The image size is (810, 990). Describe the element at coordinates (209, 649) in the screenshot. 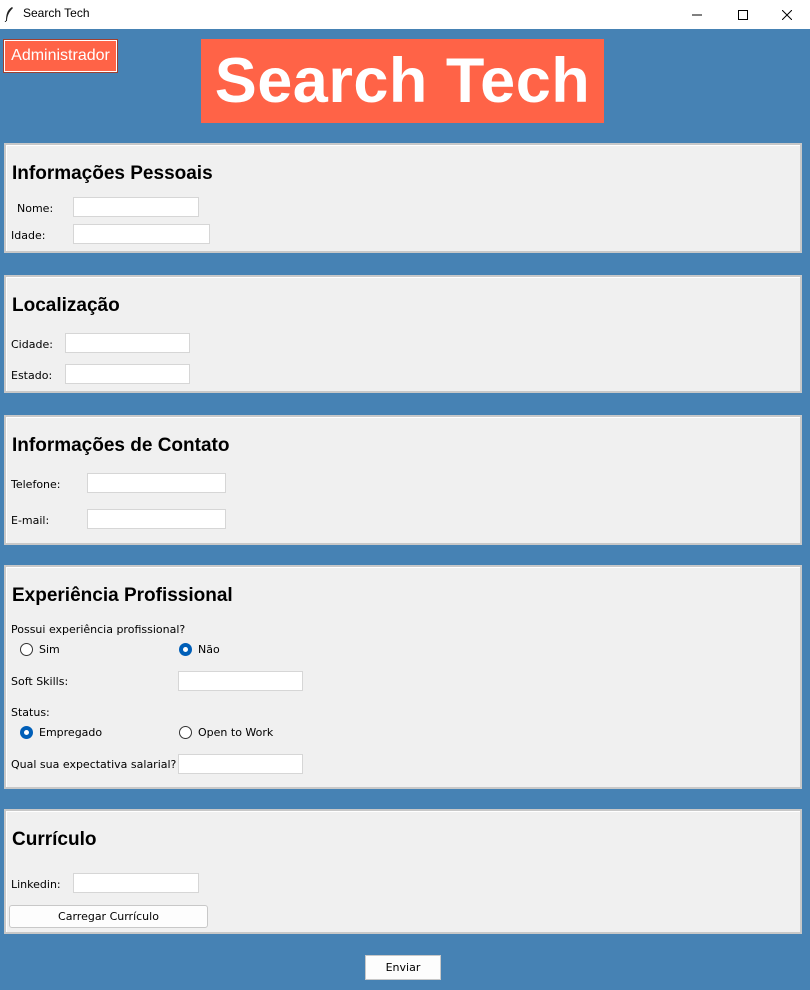

I see `radio-label: Não` at that location.